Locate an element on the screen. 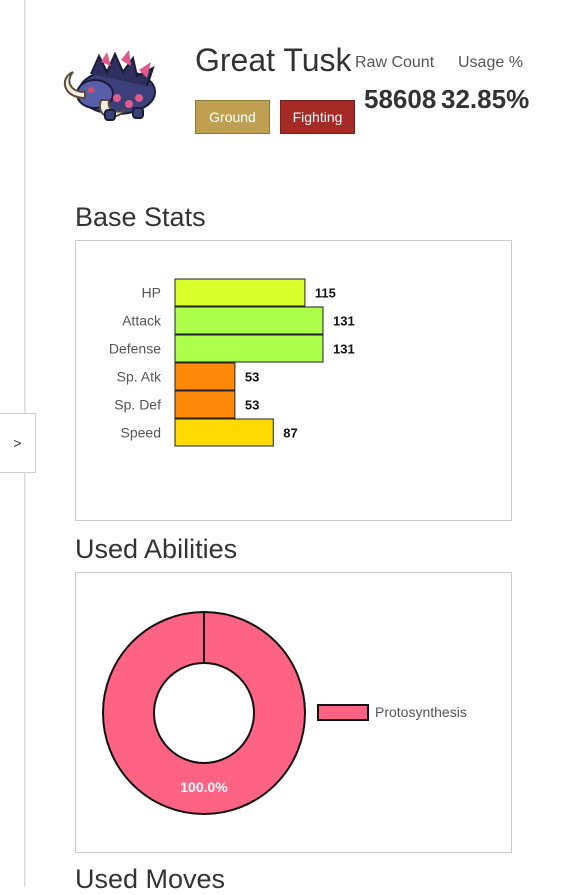 This screenshot has width=562, height=895. pokemon-sprite-icon is located at coordinates (109, 85).